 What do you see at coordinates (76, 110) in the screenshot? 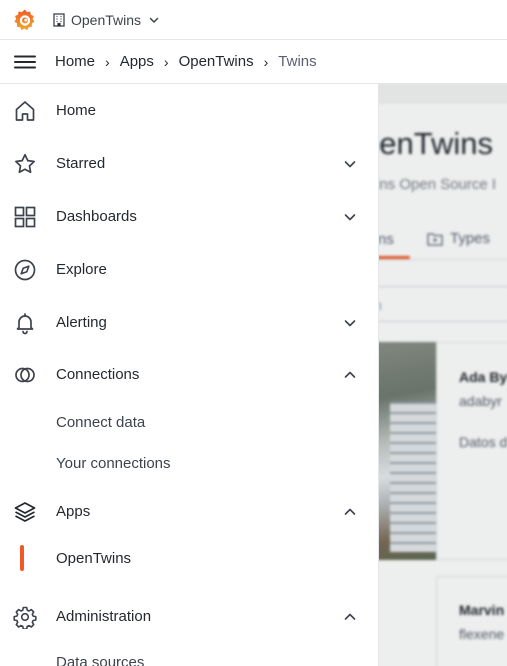
I see `menu-item-label: Home` at bounding box center [76, 110].